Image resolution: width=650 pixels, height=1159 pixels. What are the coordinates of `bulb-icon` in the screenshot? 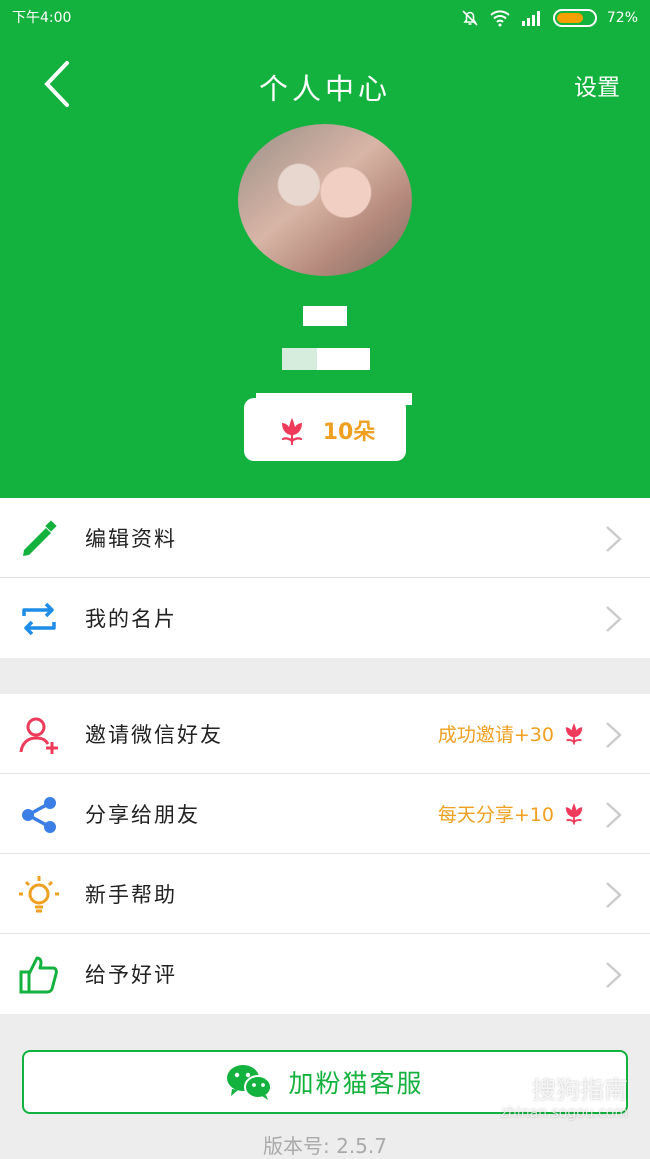 It's located at (39, 894).